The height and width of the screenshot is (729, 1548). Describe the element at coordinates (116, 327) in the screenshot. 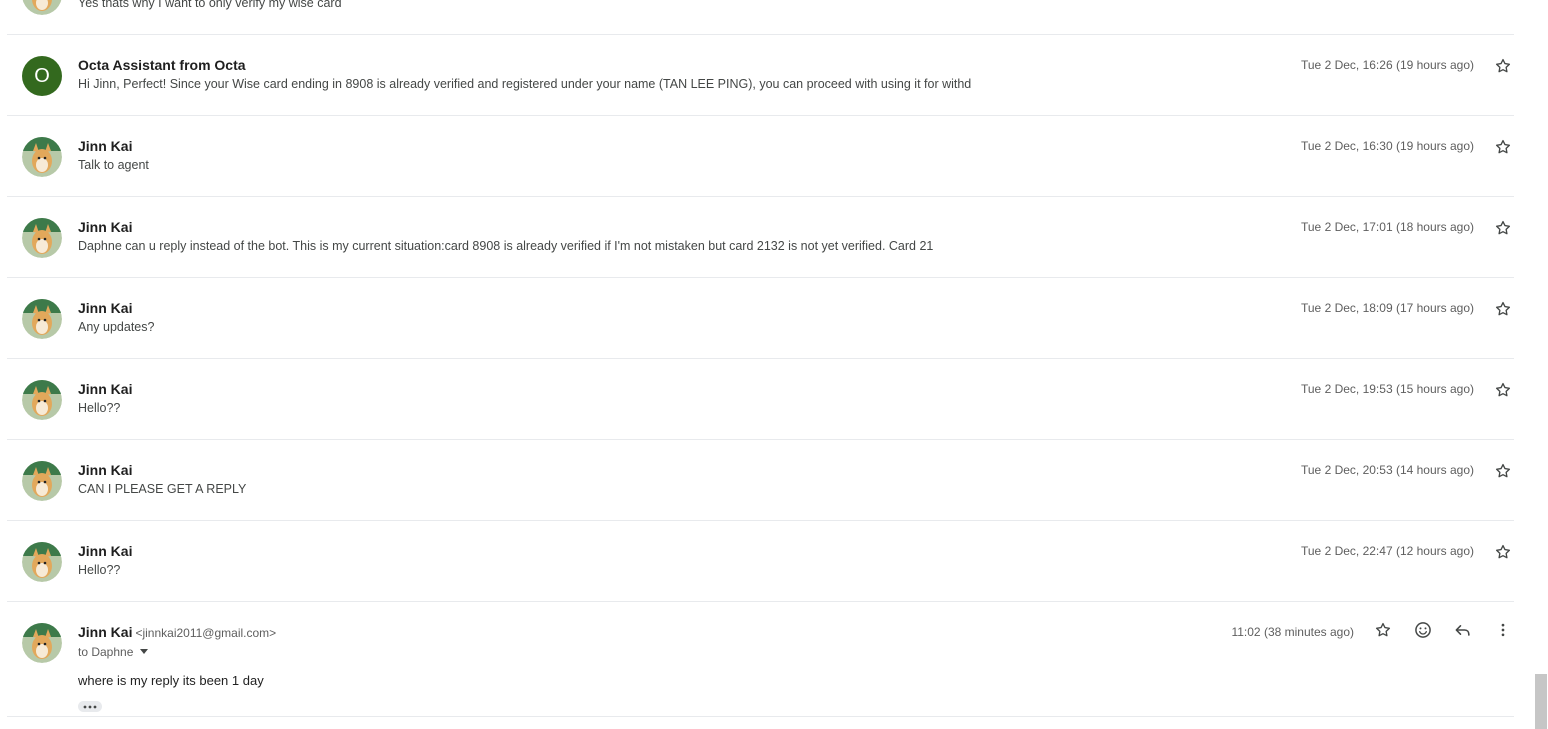

I see `message-snippet: Any updates?` at that location.